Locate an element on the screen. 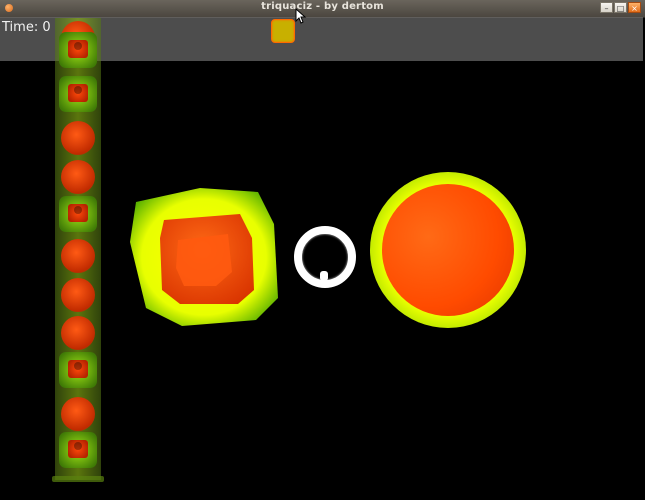 Image resolution: width=645 pixels, height=500 pixels. window-title: triquaciz - by dertom is located at coordinates (322, 6).